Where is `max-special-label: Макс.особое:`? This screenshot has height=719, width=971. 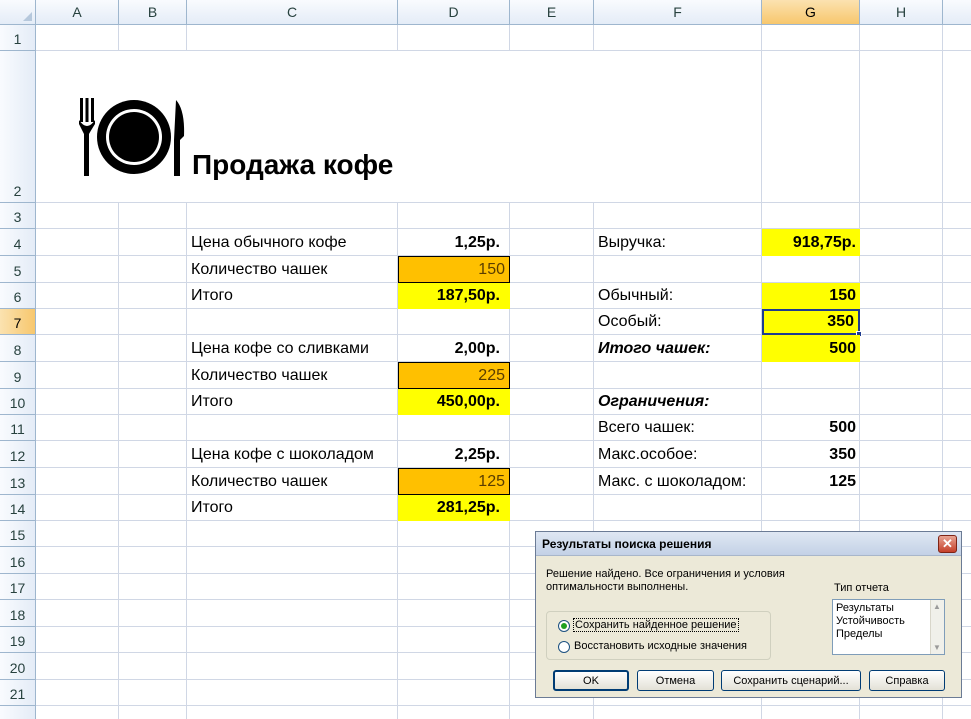
max-special-label: Макс.особое: is located at coordinates (678, 454).